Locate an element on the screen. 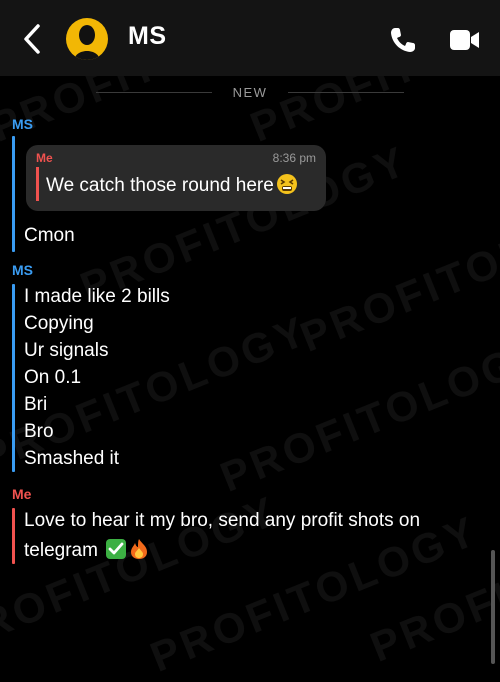  message-text: telegram is located at coordinates (86, 552).